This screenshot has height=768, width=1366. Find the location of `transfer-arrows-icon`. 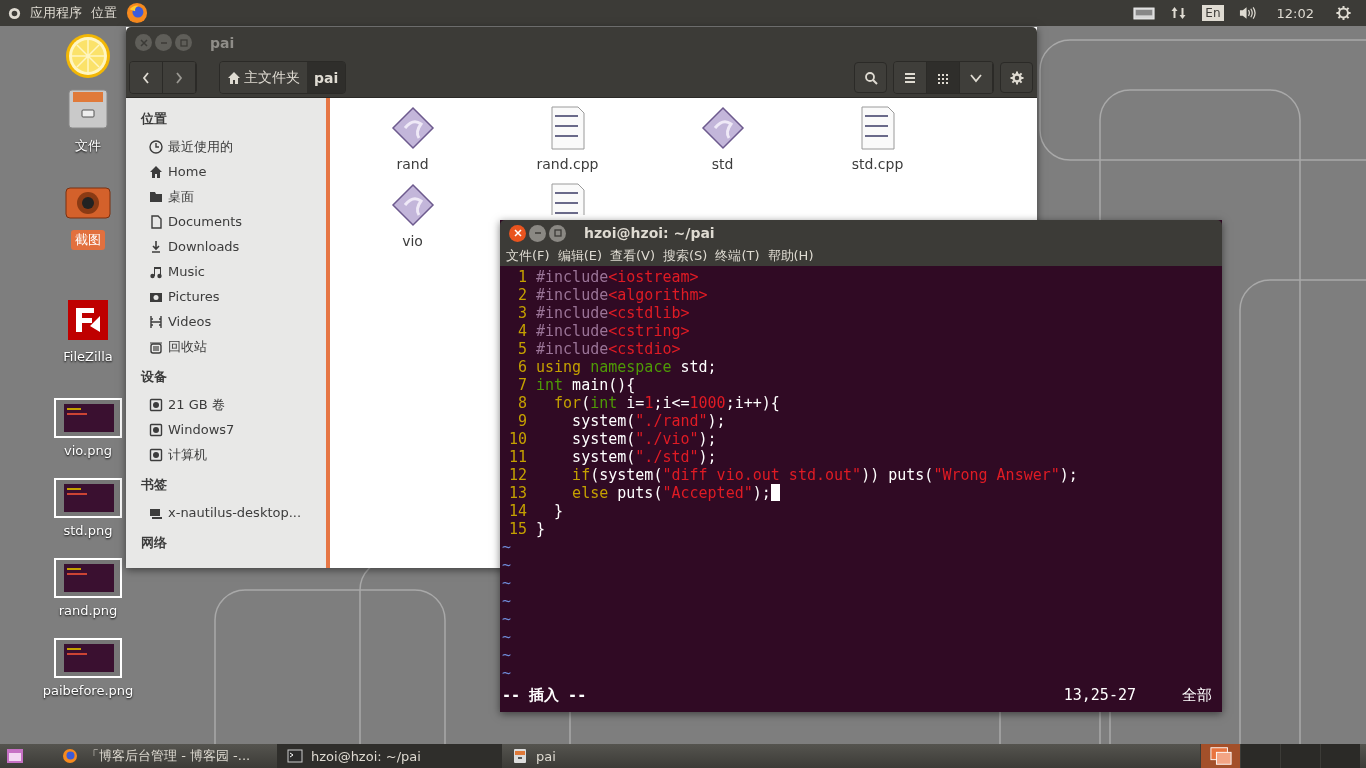

transfer-arrows-icon is located at coordinates (1179, 13).